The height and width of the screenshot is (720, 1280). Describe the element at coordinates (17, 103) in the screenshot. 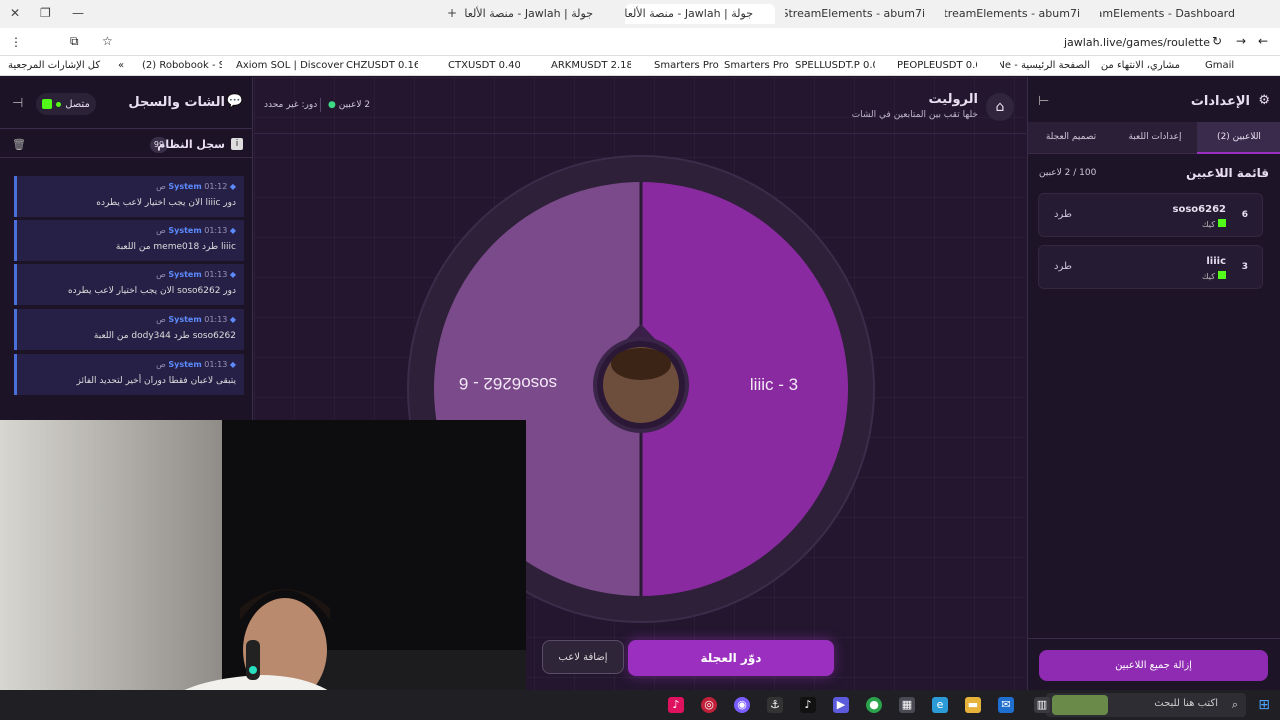

I see `collapse-panel-icon: ⊣` at that location.